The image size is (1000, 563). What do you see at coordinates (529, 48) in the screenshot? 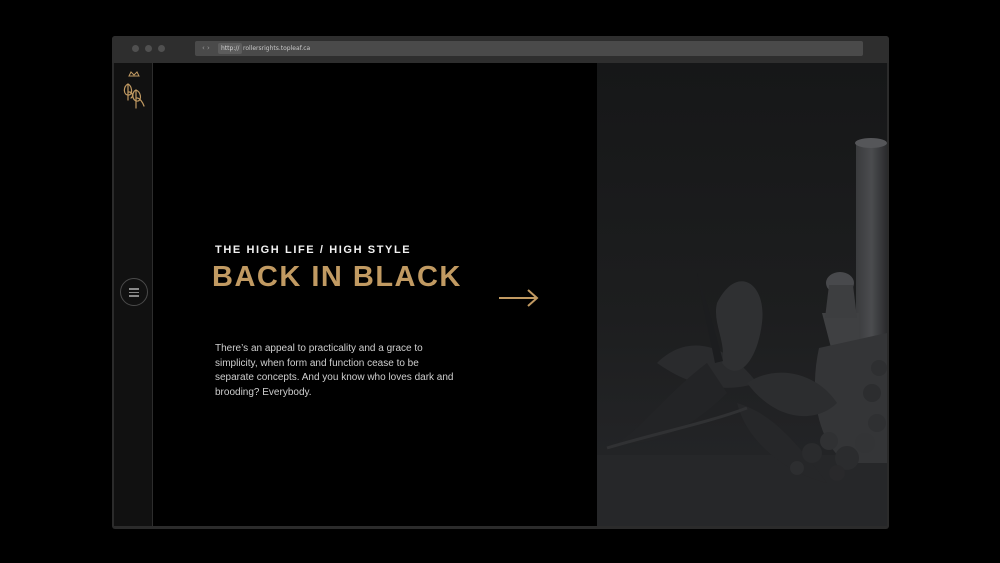
I see `address-bar: ‹ › http:// rollersrights.topleaf.ca` at bounding box center [529, 48].